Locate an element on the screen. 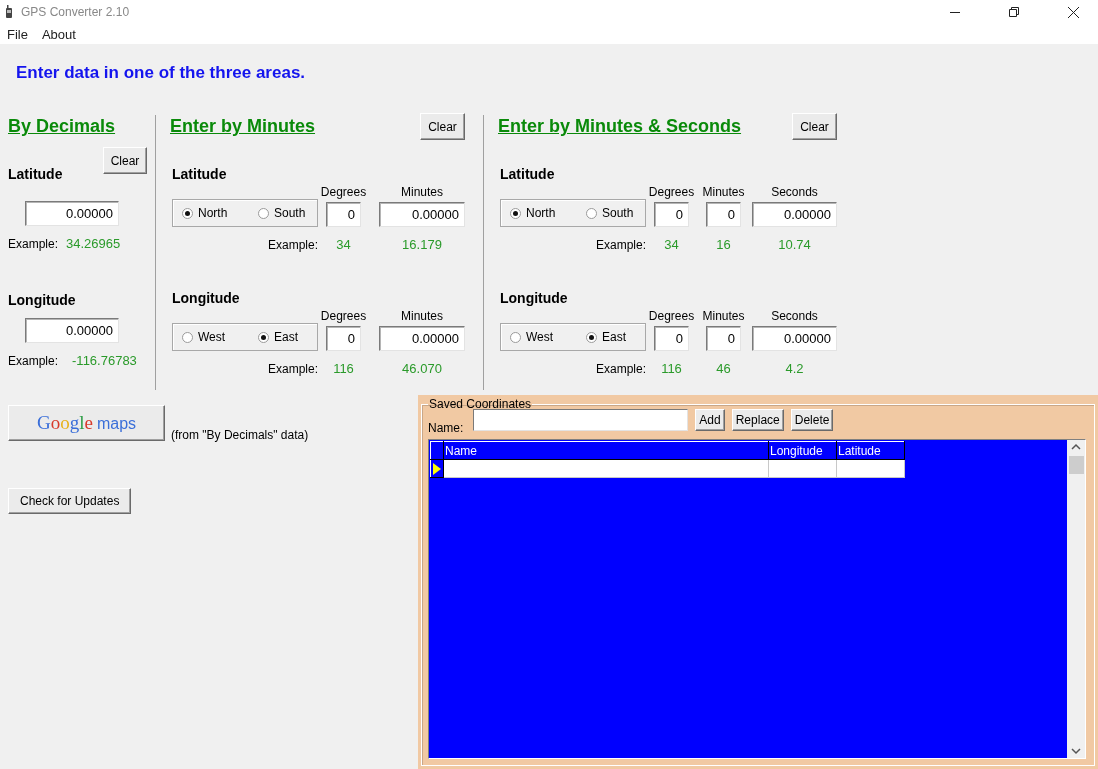  check-updates-button: Check for Updates is located at coordinates (70, 501).